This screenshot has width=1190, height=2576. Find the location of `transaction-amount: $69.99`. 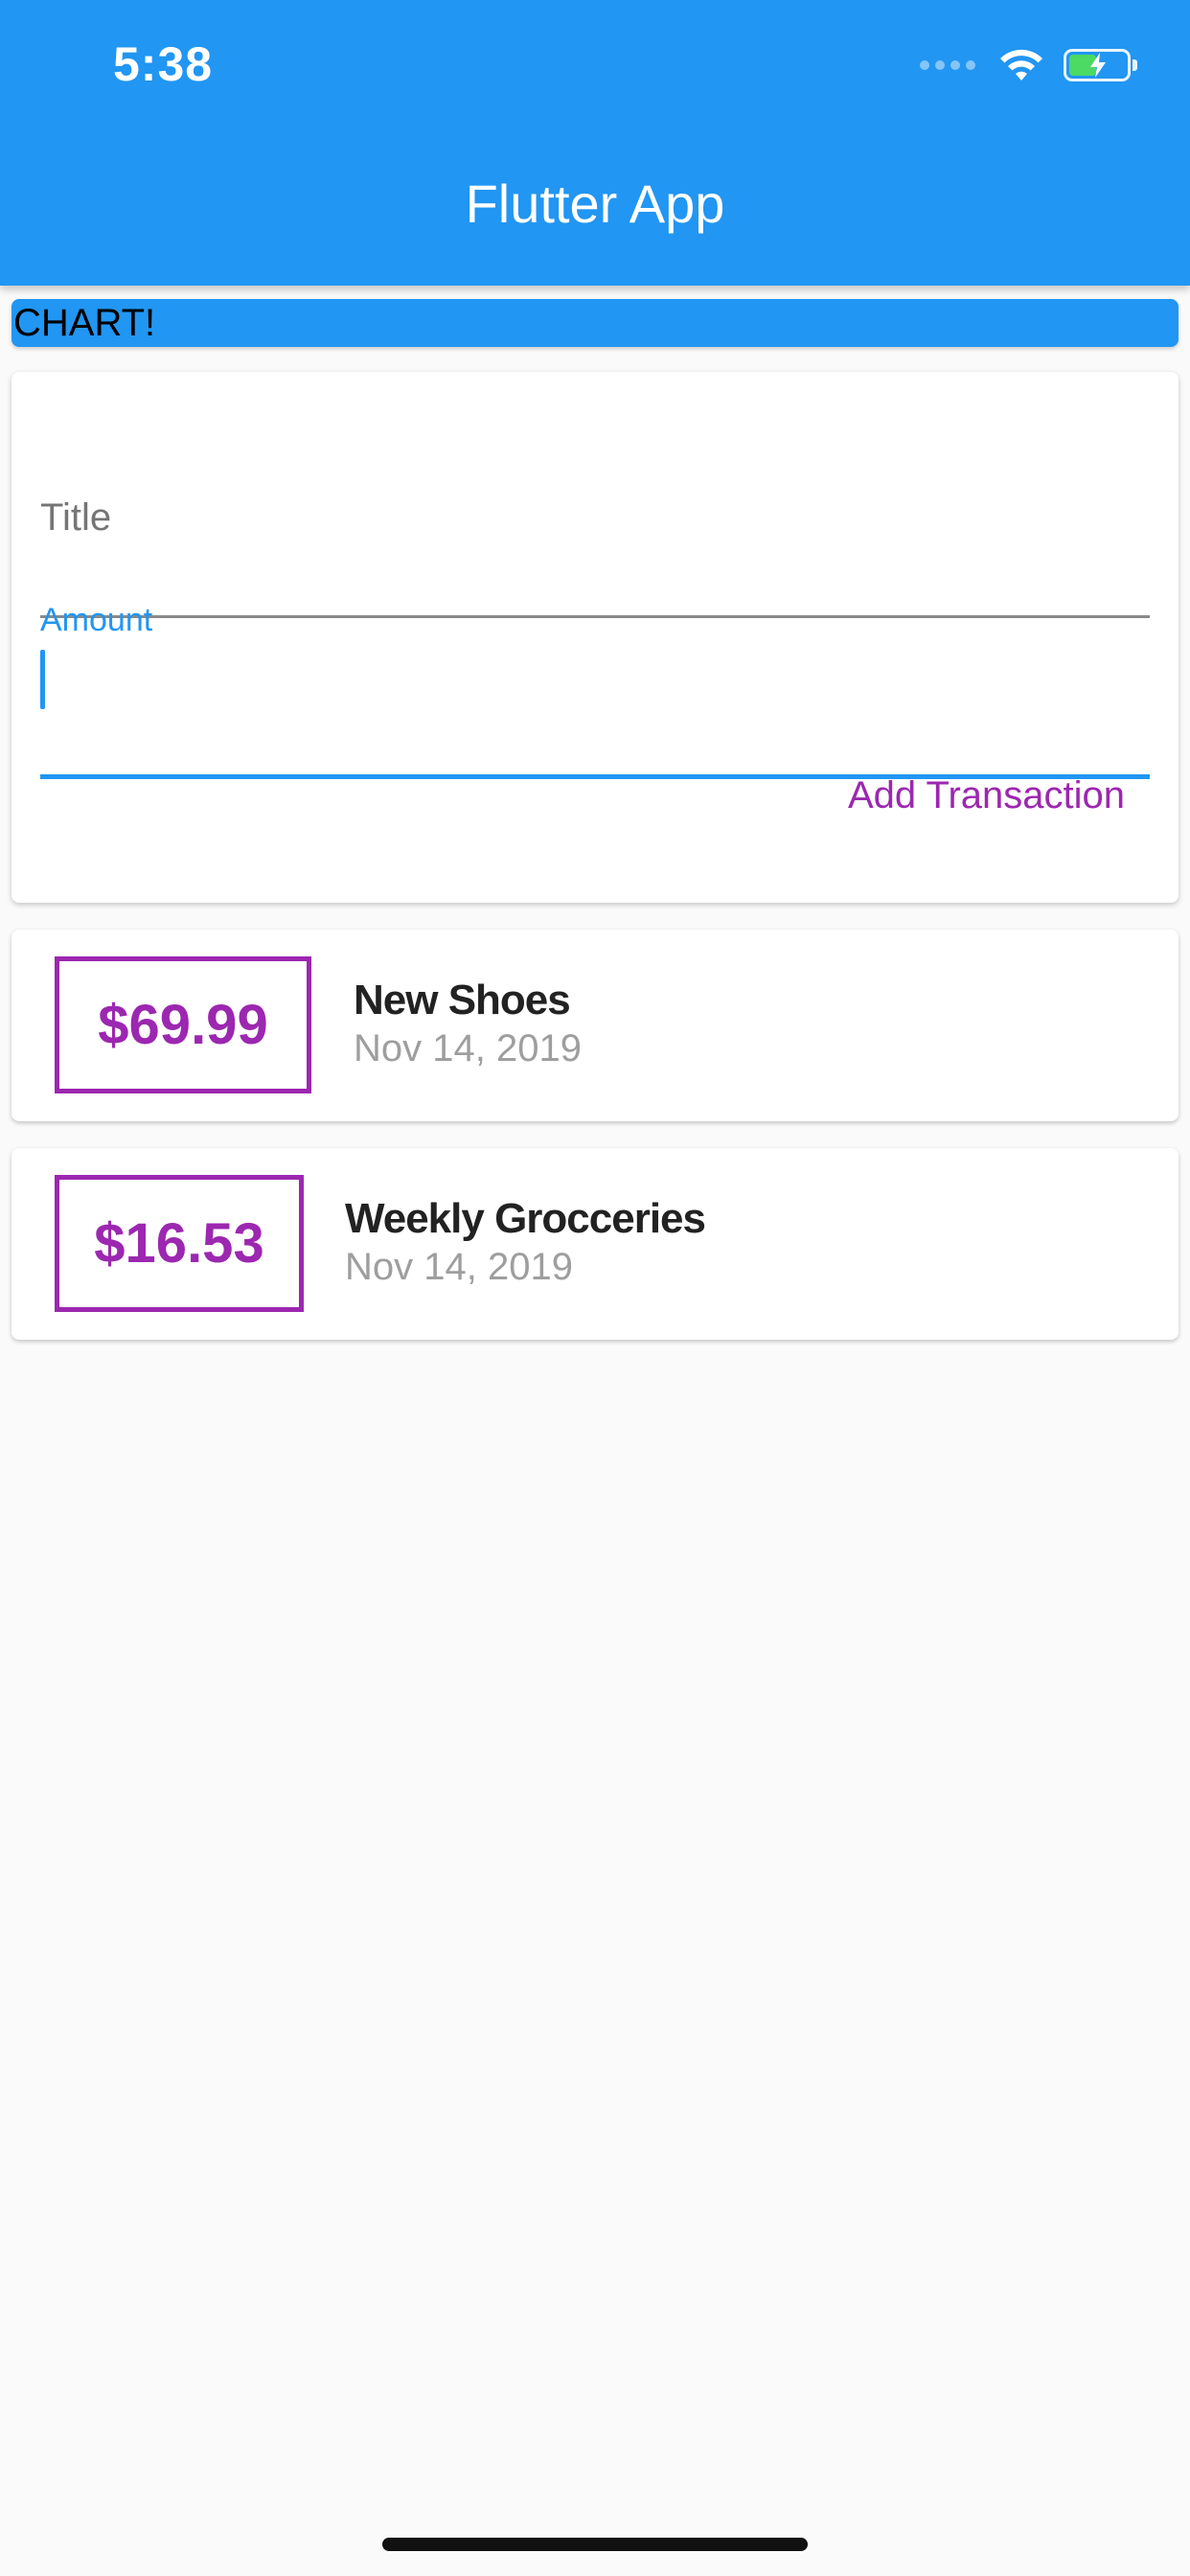

transaction-amount: $69.99 is located at coordinates (183, 1024).